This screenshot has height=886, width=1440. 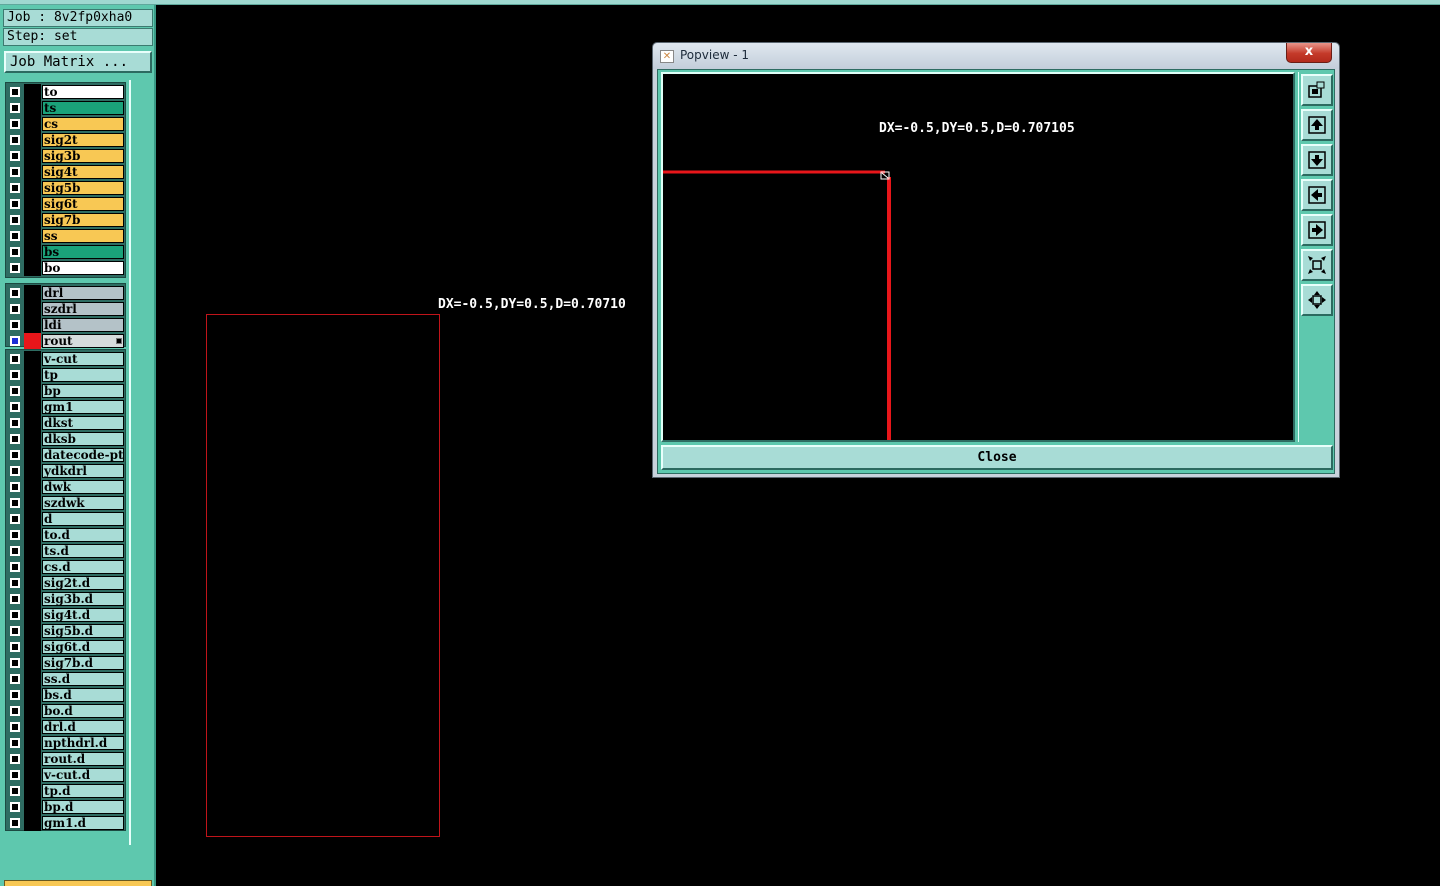 What do you see at coordinates (997, 457) in the screenshot?
I see `popview-close-button: Close` at bounding box center [997, 457].